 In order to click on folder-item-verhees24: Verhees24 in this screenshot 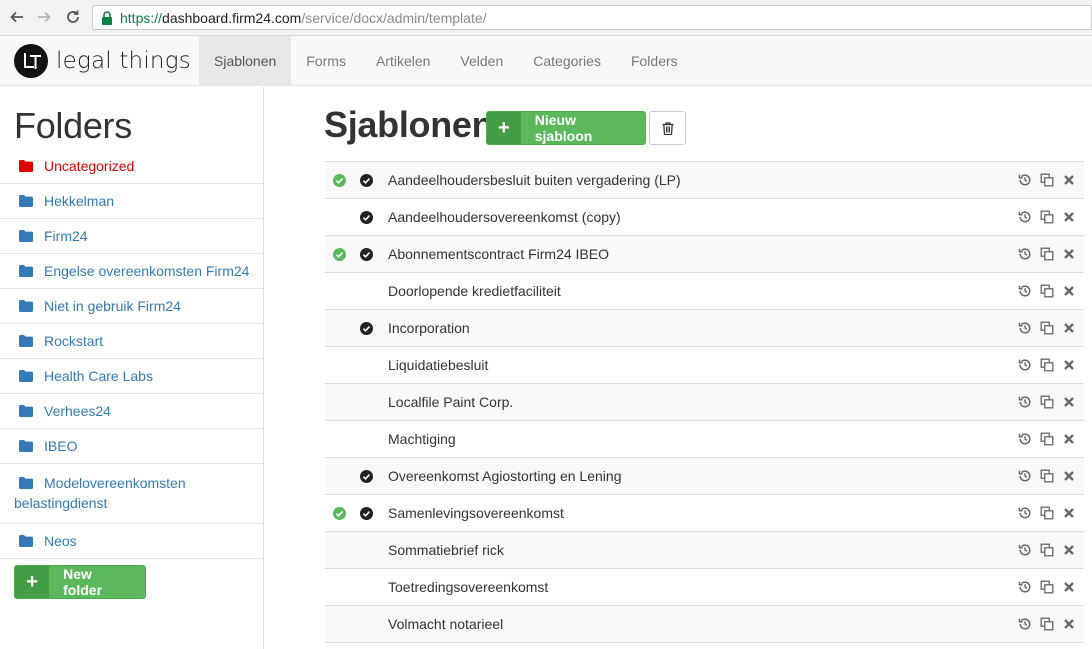, I will do `click(131, 411)`.